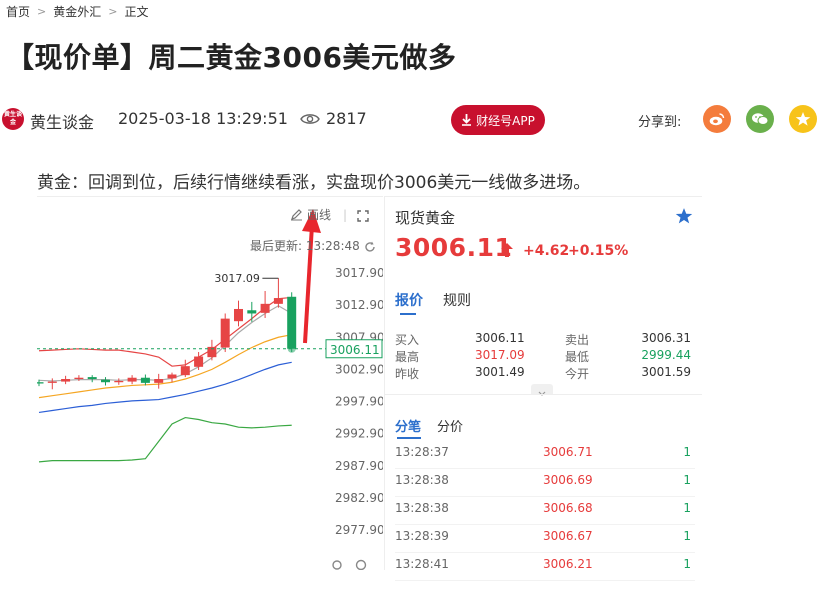 Image resolution: width=828 pixels, height=590 pixels. What do you see at coordinates (408, 425) in the screenshot?
I see `tab-ticks: 分笔` at bounding box center [408, 425].